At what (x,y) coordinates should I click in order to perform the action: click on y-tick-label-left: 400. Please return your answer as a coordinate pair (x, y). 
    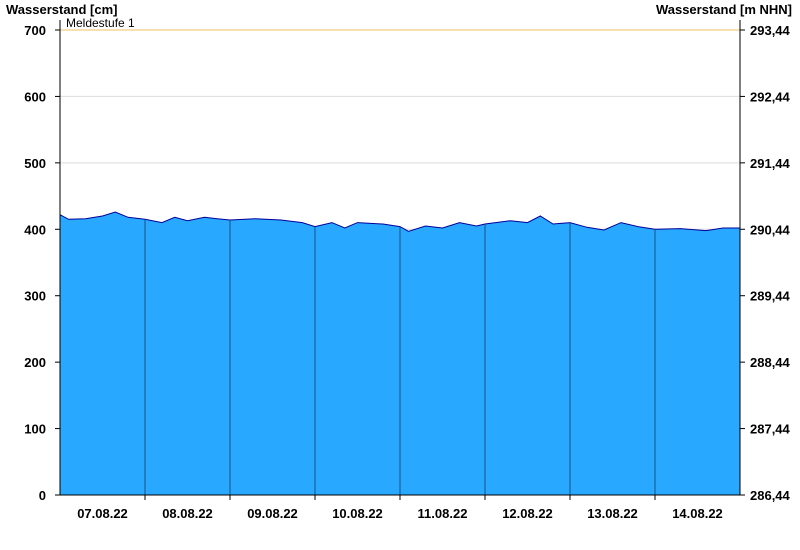
    Looking at the image, I should click on (35, 229).